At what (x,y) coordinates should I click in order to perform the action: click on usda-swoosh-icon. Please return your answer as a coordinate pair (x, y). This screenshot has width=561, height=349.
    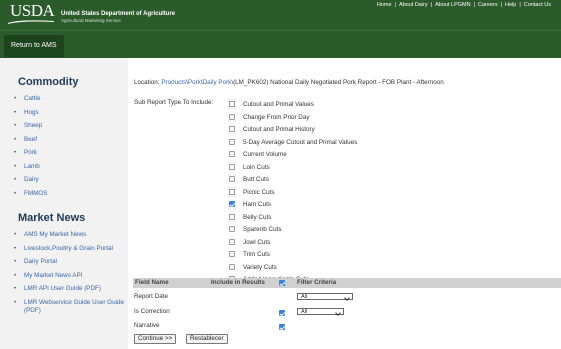
    Looking at the image, I should click on (31, 22).